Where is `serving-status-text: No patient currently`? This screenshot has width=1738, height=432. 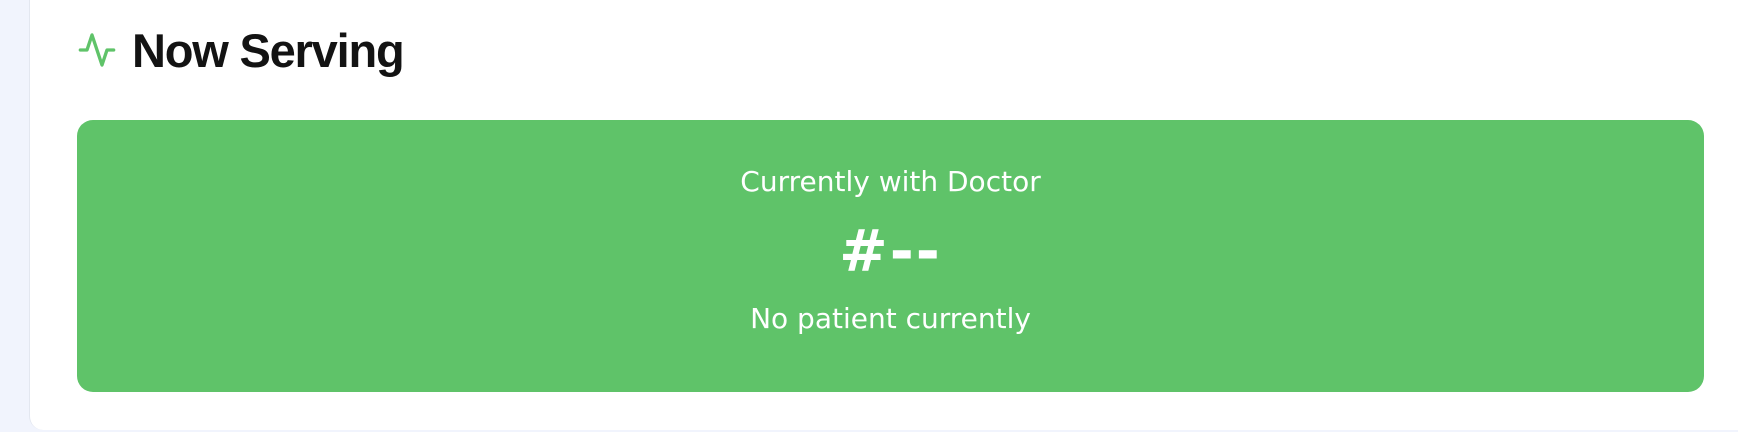
serving-status-text: No patient currently is located at coordinates (890, 318).